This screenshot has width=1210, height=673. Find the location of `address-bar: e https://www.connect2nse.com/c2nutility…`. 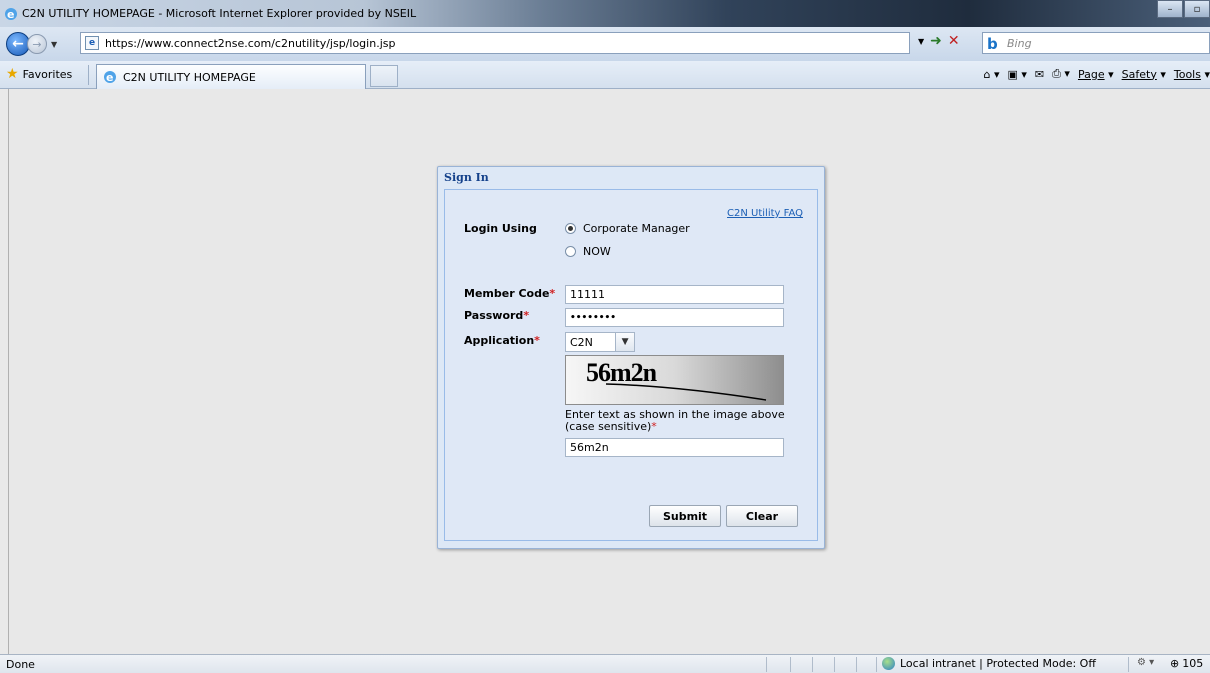

address-bar: e https://www.connect2nse.com/c2nutility… is located at coordinates (495, 43).